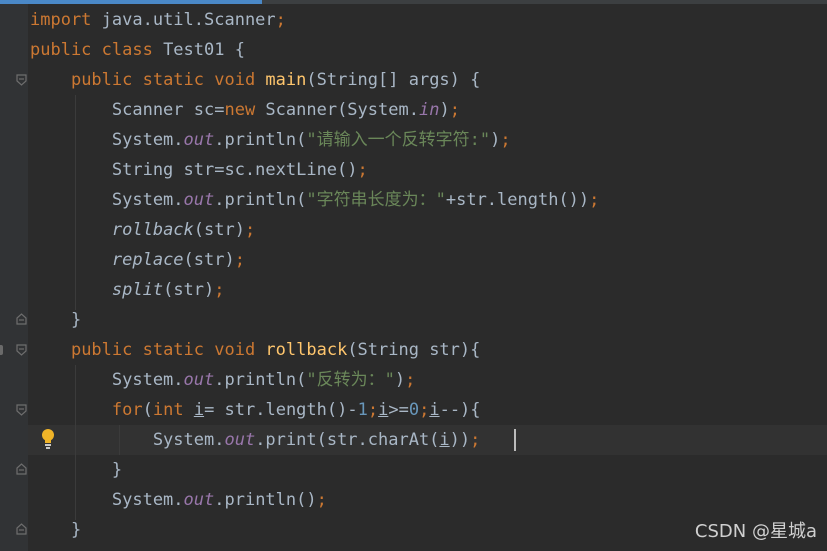 This screenshot has height=551, width=827. I want to click on active-tab-indicator, so click(131, 2).